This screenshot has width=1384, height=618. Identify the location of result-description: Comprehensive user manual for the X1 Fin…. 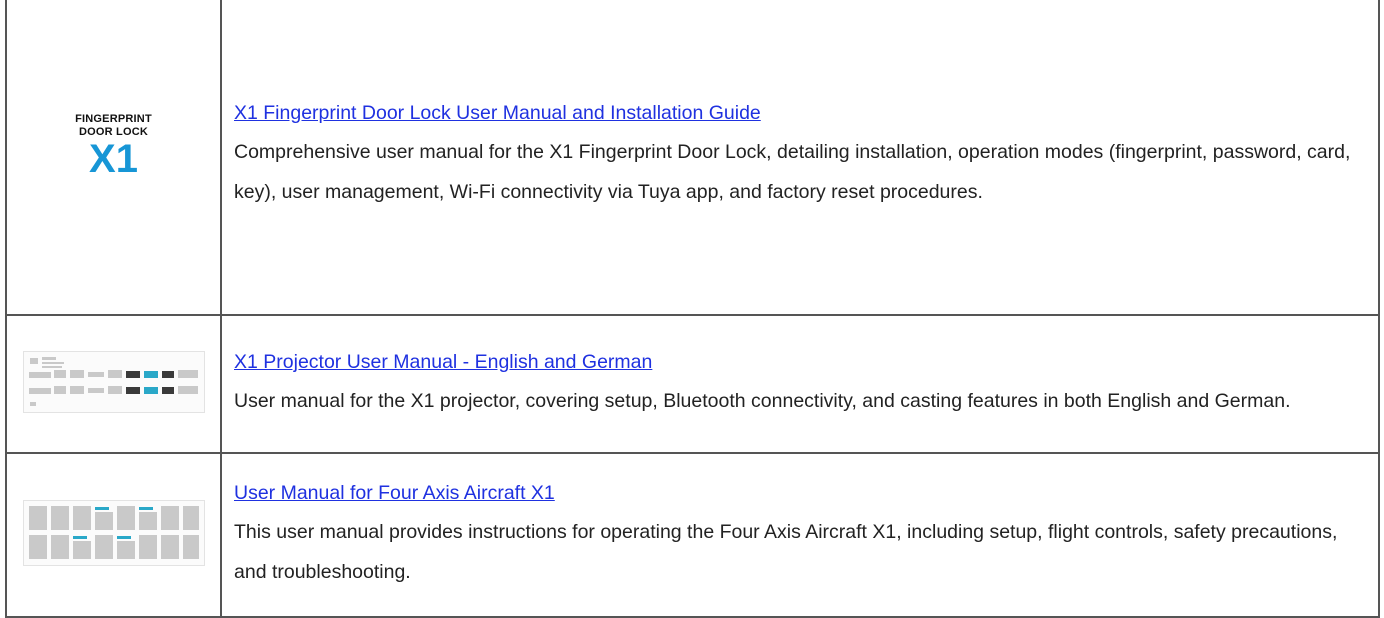
(792, 172).